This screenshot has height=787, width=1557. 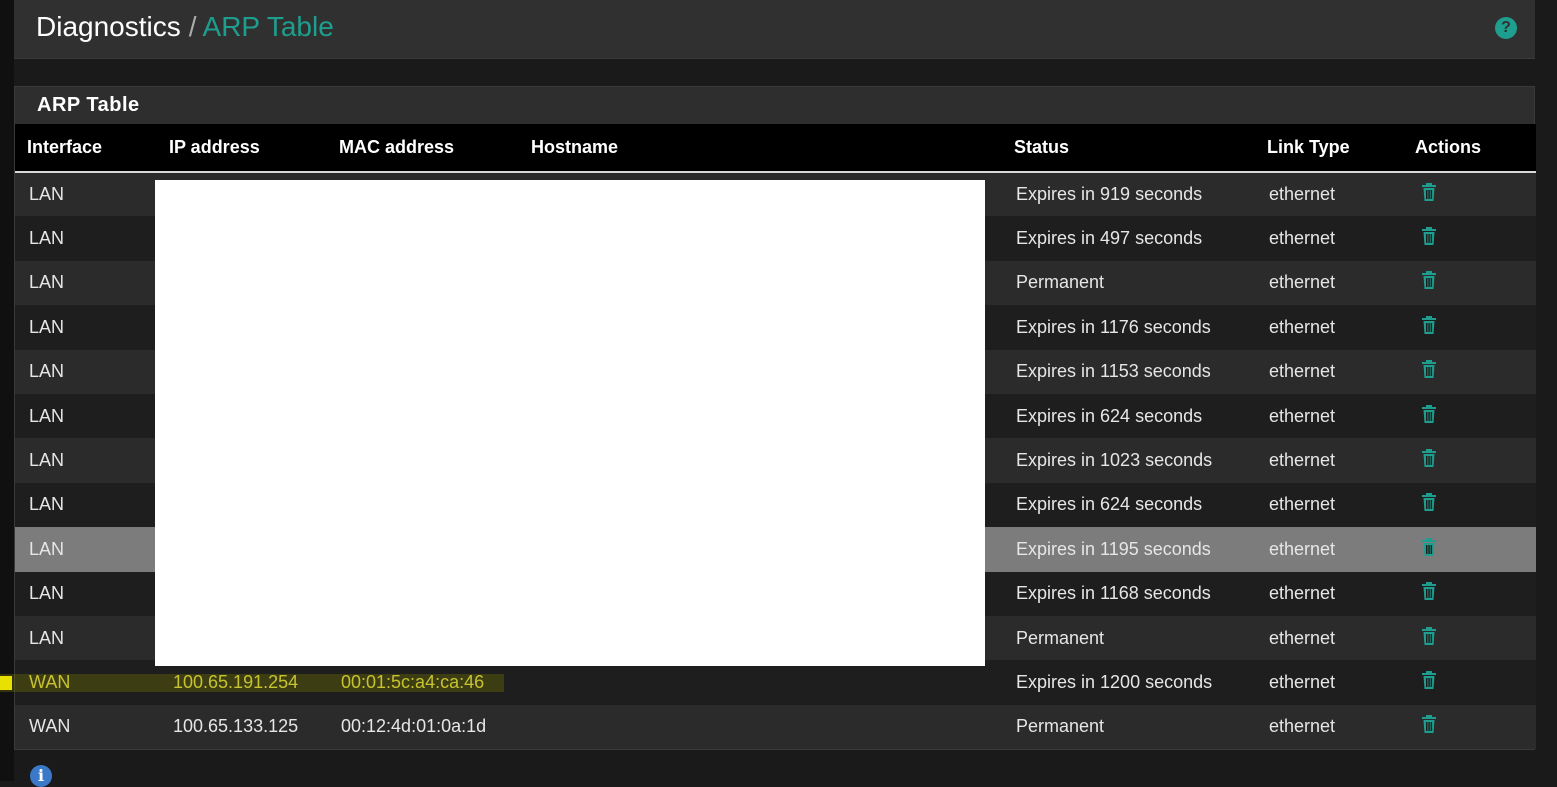 What do you see at coordinates (1113, 548) in the screenshot?
I see `cell-status: Expires in 1195 seconds` at bounding box center [1113, 548].